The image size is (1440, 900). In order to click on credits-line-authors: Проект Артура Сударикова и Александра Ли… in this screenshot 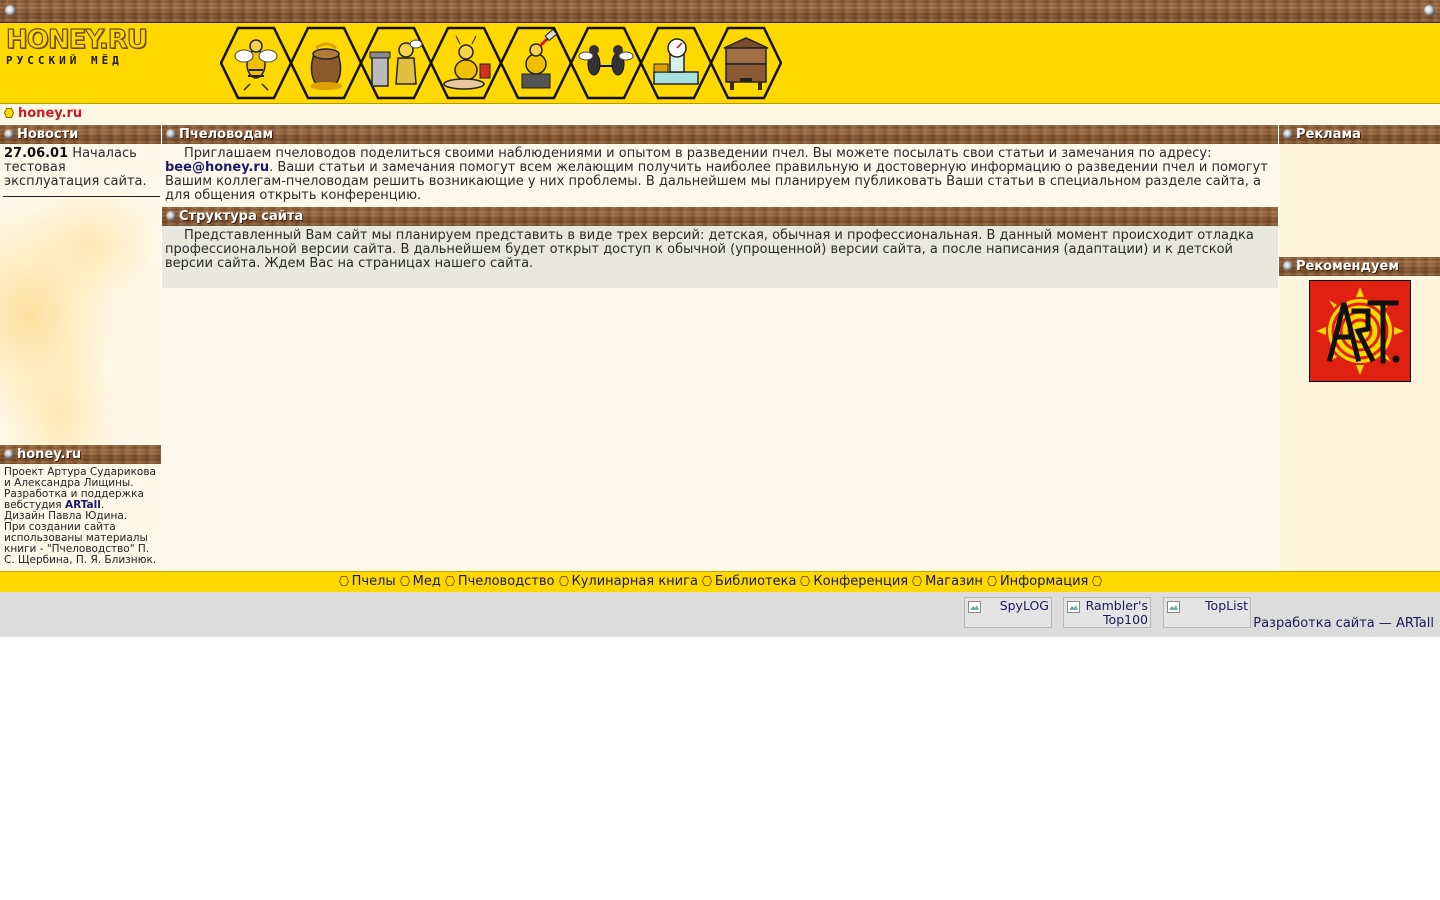, I will do `click(80, 477)`.